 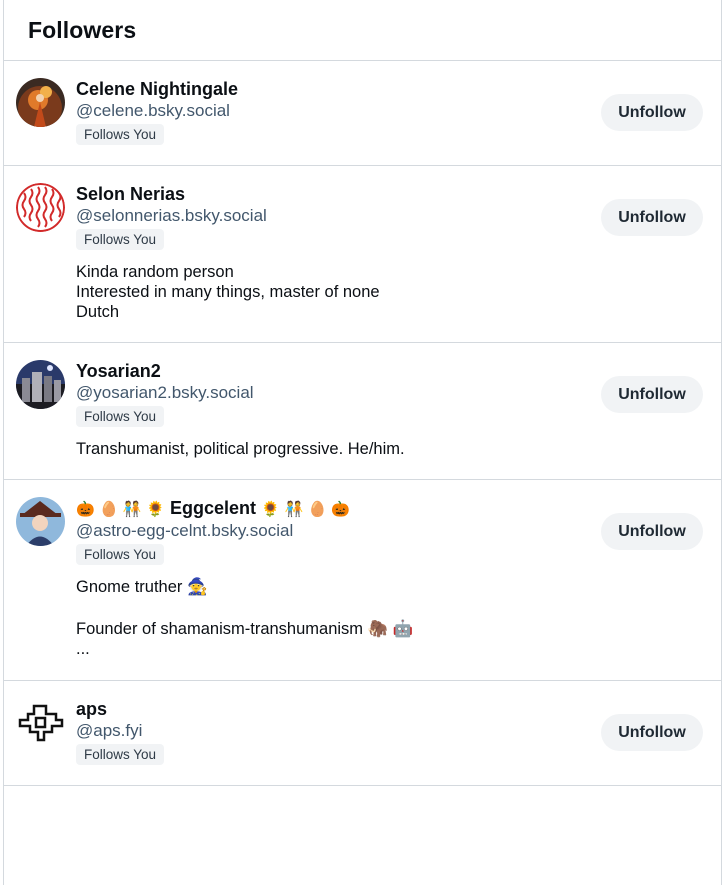 What do you see at coordinates (245, 629) in the screenshot?
I see `bio-line: Founder of shamanism-transhumanism 🦣 🤖` at bounding box center [245, 629].